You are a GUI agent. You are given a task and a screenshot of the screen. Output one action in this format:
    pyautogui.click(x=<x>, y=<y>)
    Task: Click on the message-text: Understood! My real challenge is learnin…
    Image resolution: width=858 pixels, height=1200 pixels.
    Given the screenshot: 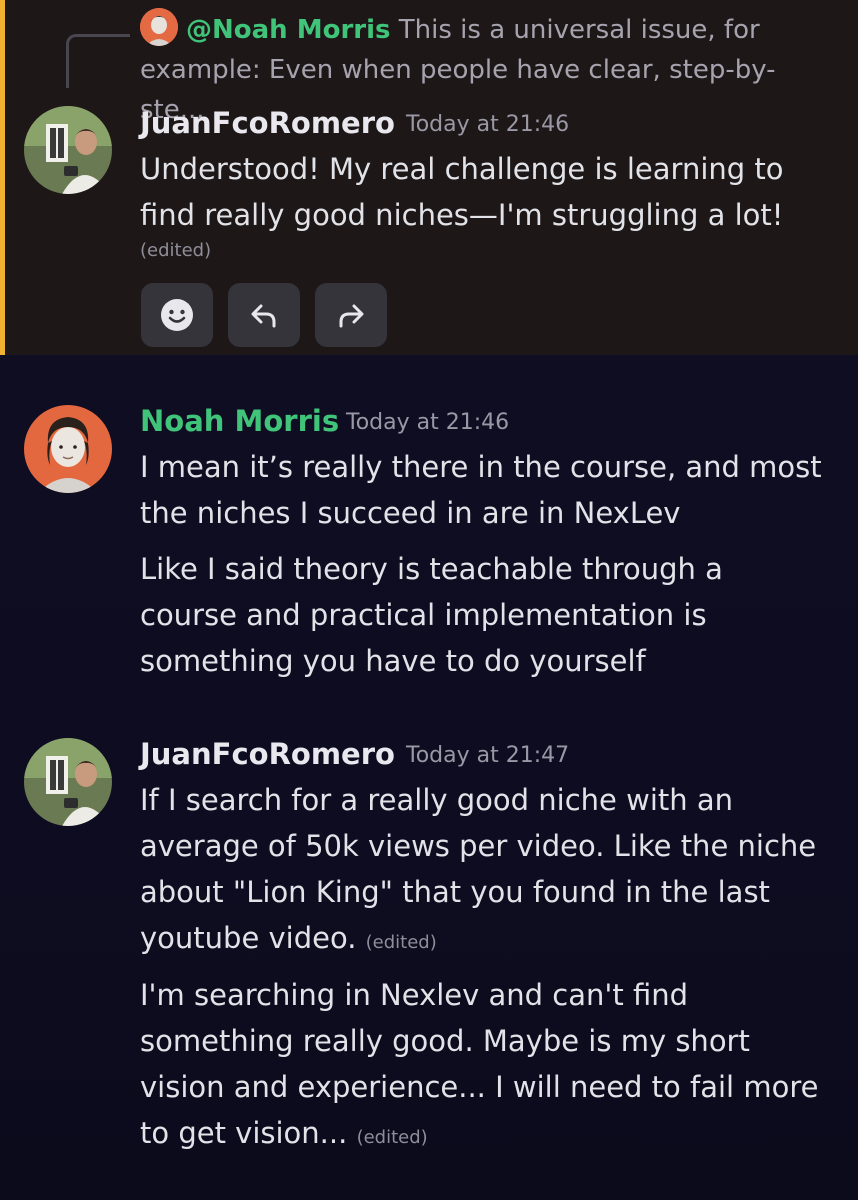 What is the action you would take?
    pyautogui.click(x=462, y=192)
    